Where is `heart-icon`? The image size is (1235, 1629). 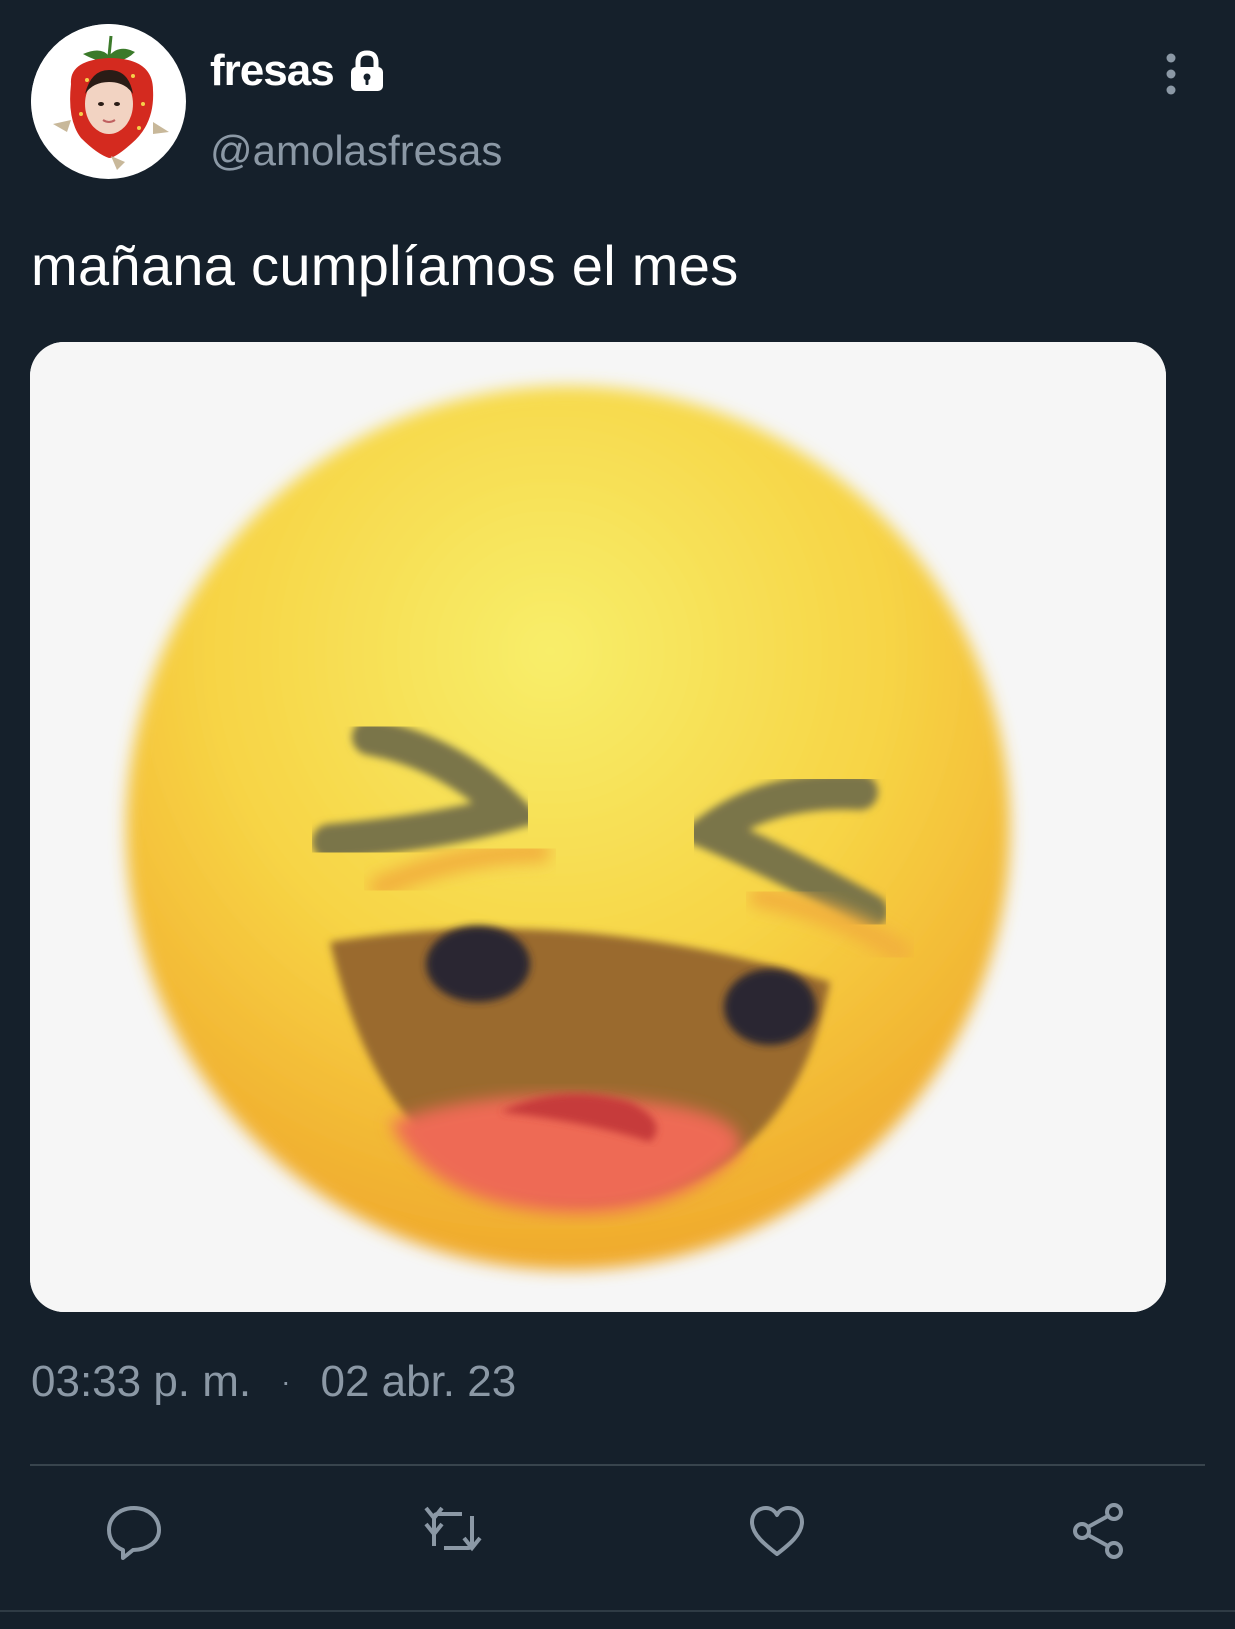 heart-icon is located at coordinates (777, 1531).